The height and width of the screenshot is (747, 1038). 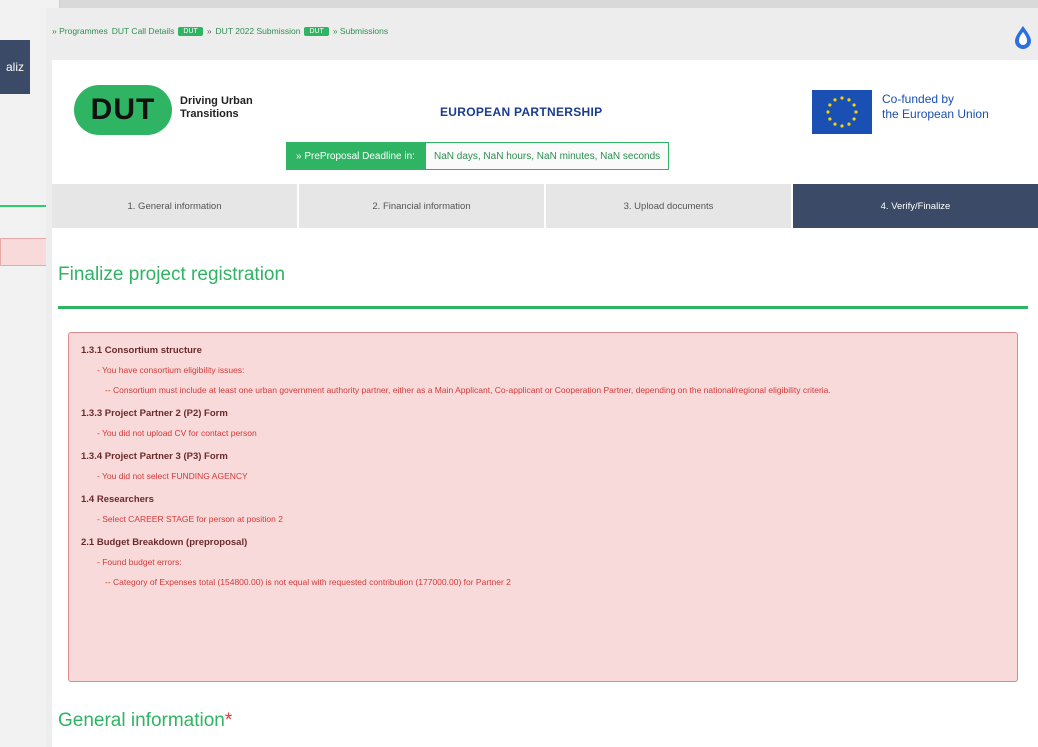 What do you see at coordinates (918, 99) in the screenshot?
I see `eu-text-line1: Co-funded by` at bounding box center [918, 99].